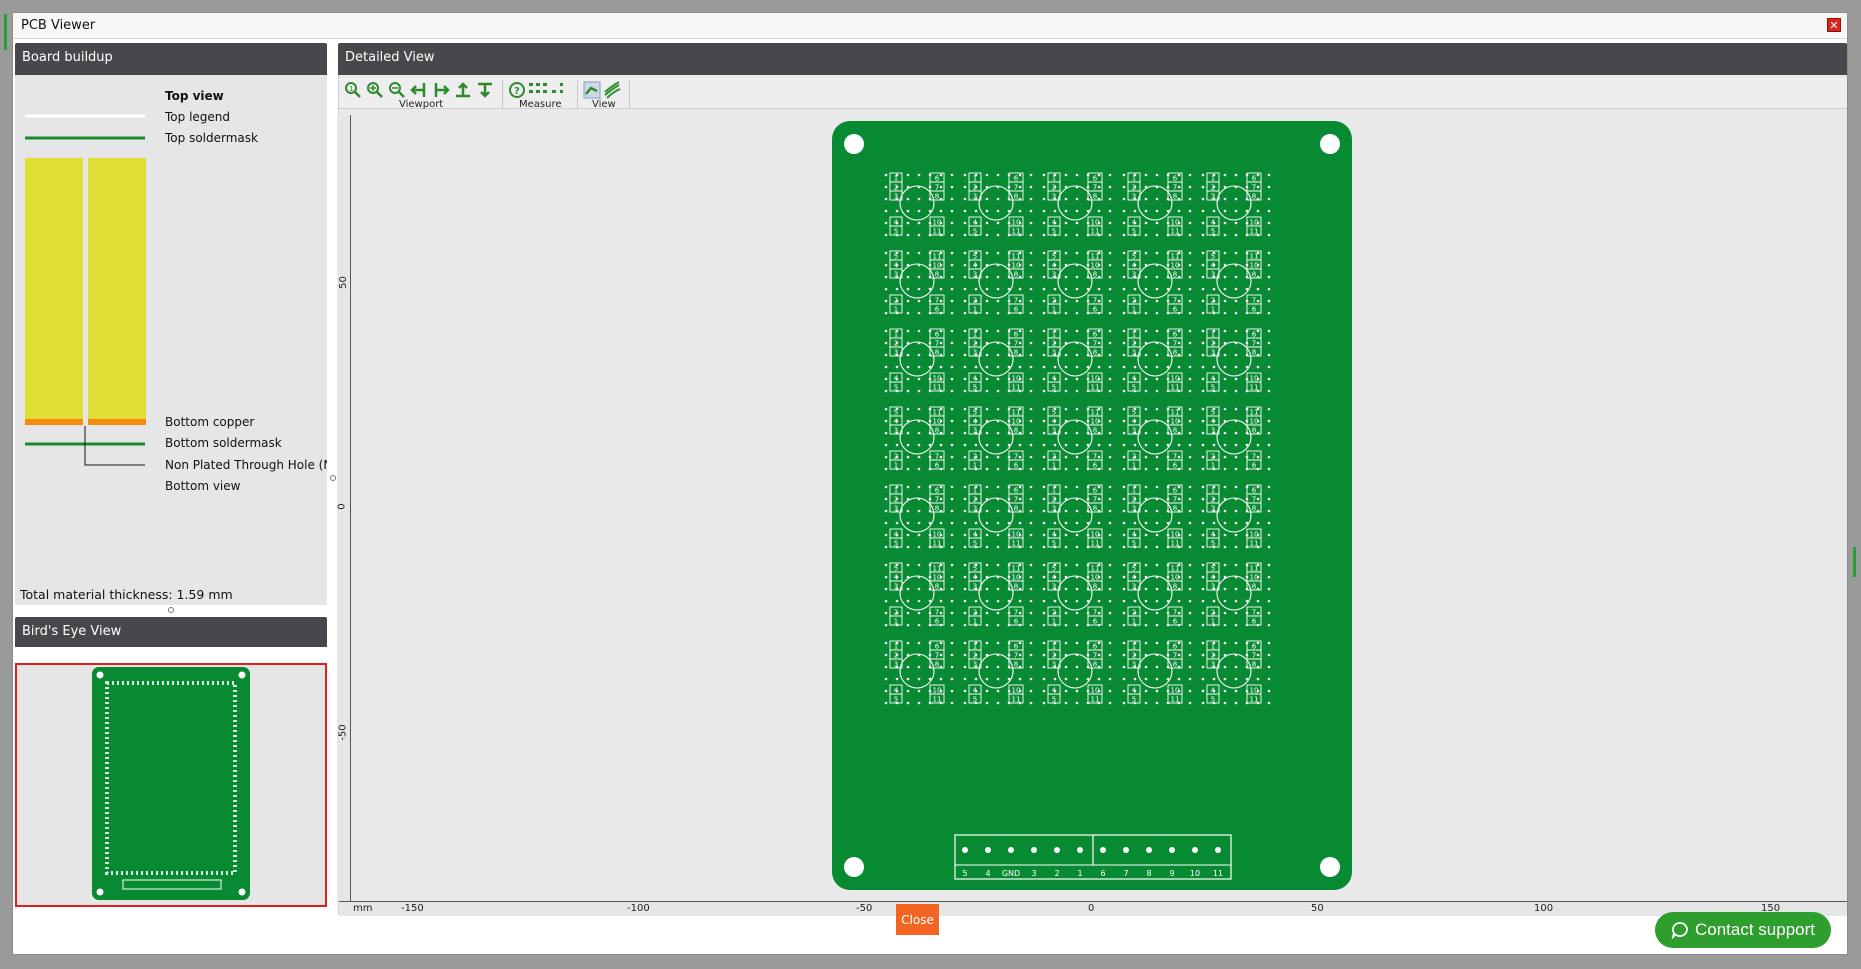 The width and height of the screenshot is (1861, 969). I want to click on buildup-resize-handle, so click(171, 610).